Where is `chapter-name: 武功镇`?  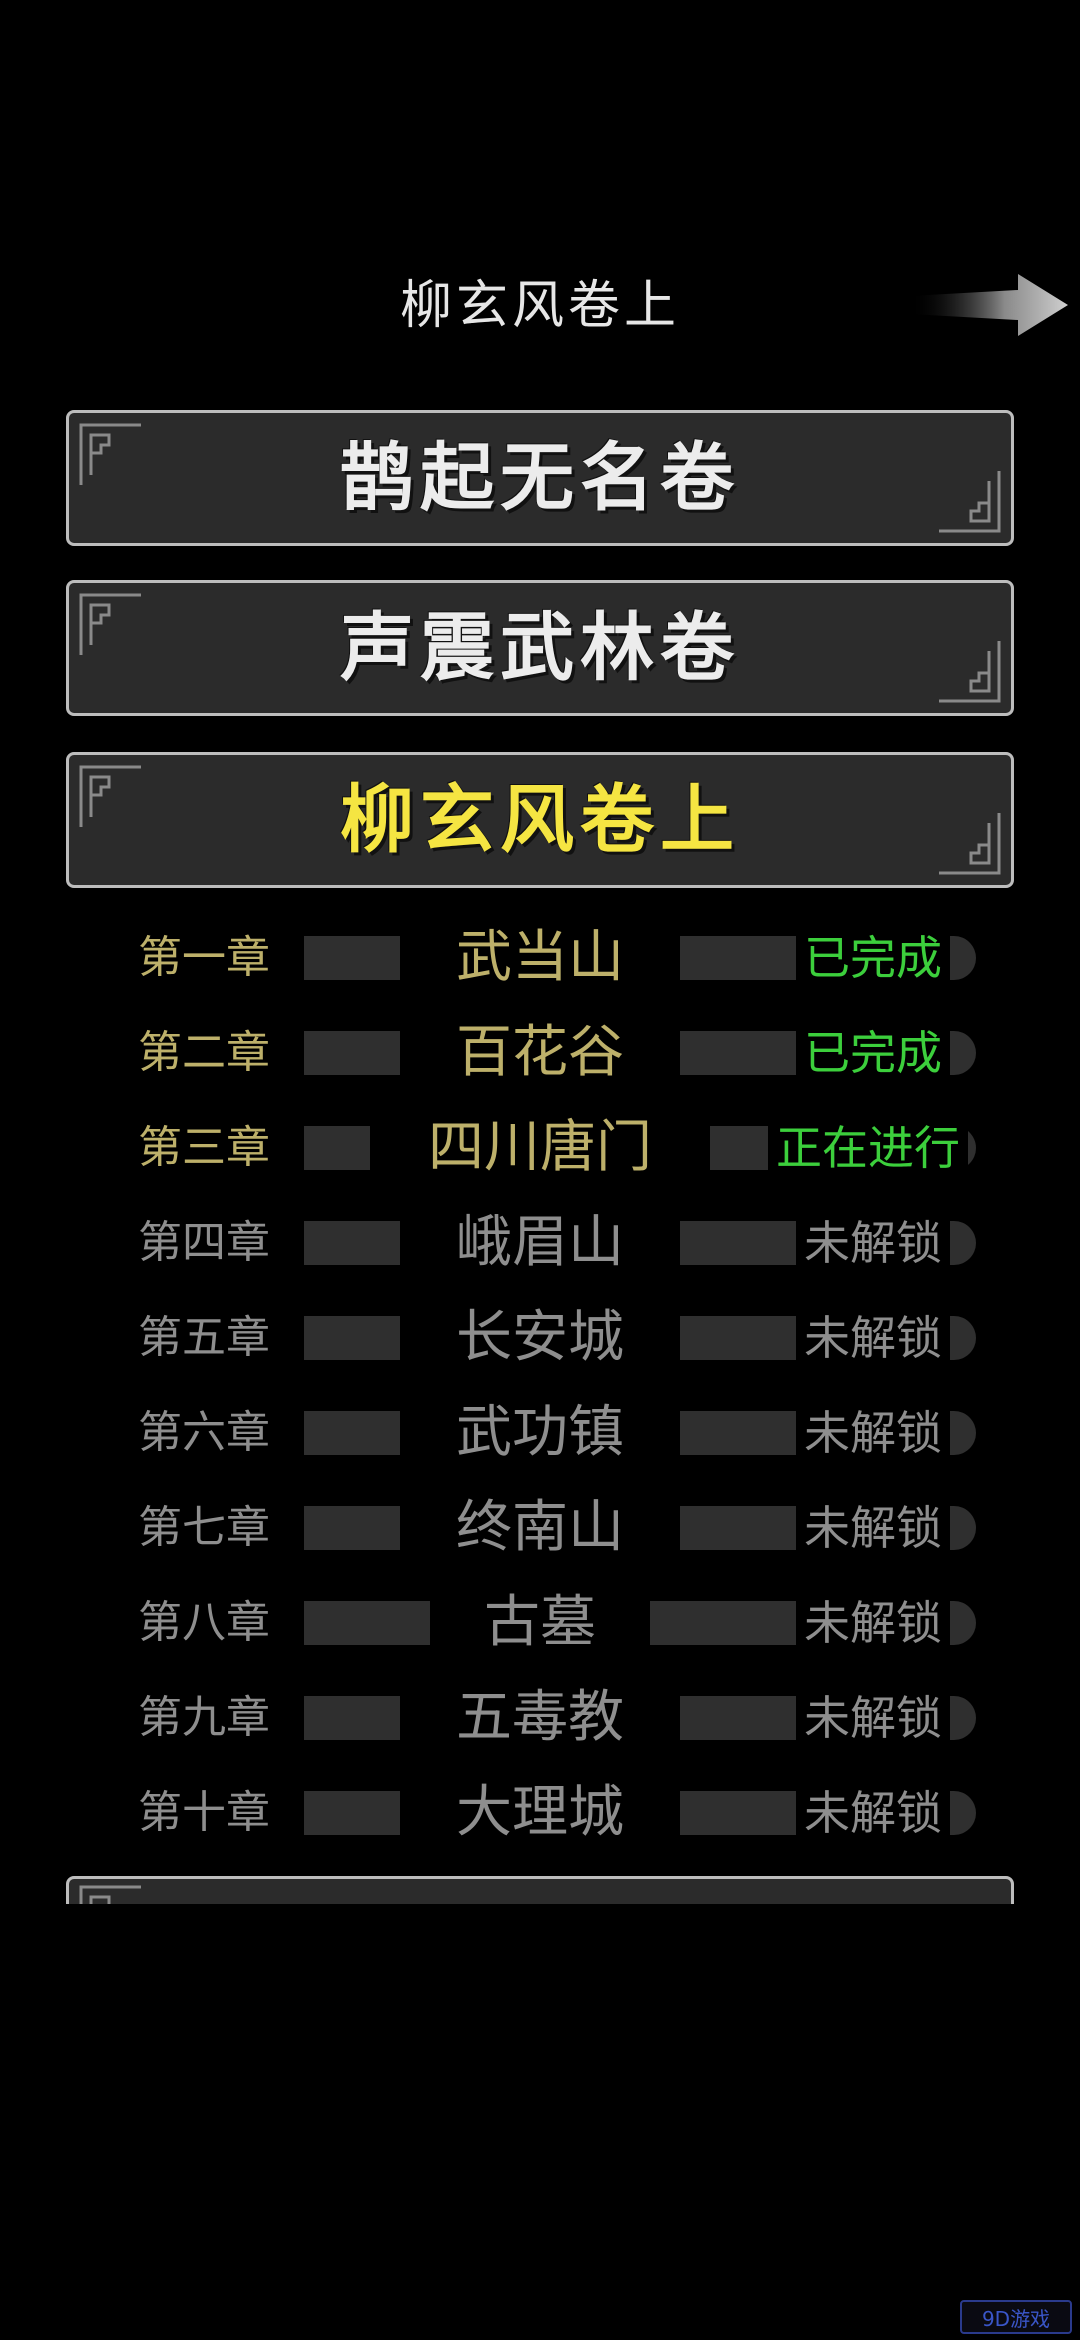
chapter-name: 武功镇 is located at coordinates (540, 1433).